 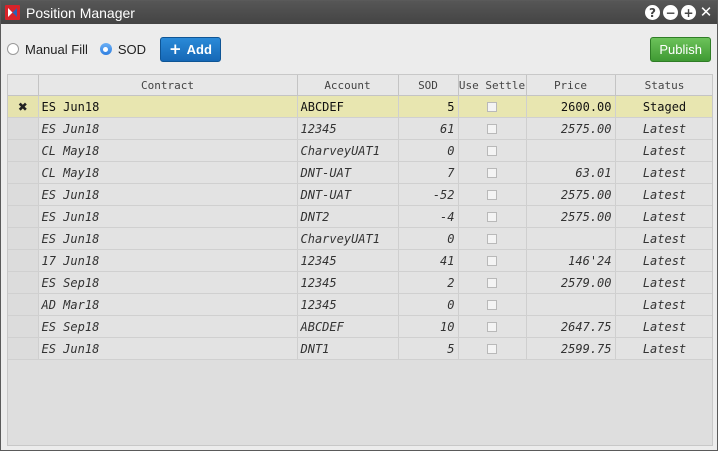 What do you see at coordinates (428, 282) in the screenshot?
I see `sod-cell: 2` at bounding box center [428, 282].